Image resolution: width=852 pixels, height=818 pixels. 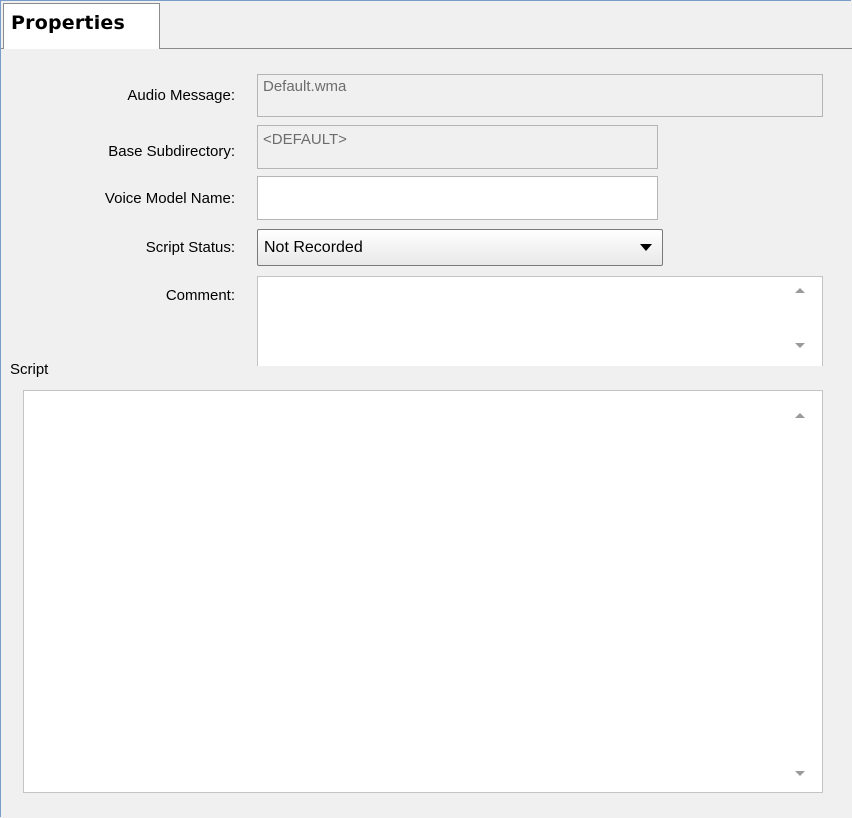 What do you see at coordinates (305, 139) in the screenshot?
I see `base-subdirectory-value: <DEFAULT>` at bounding box center [305, 139].